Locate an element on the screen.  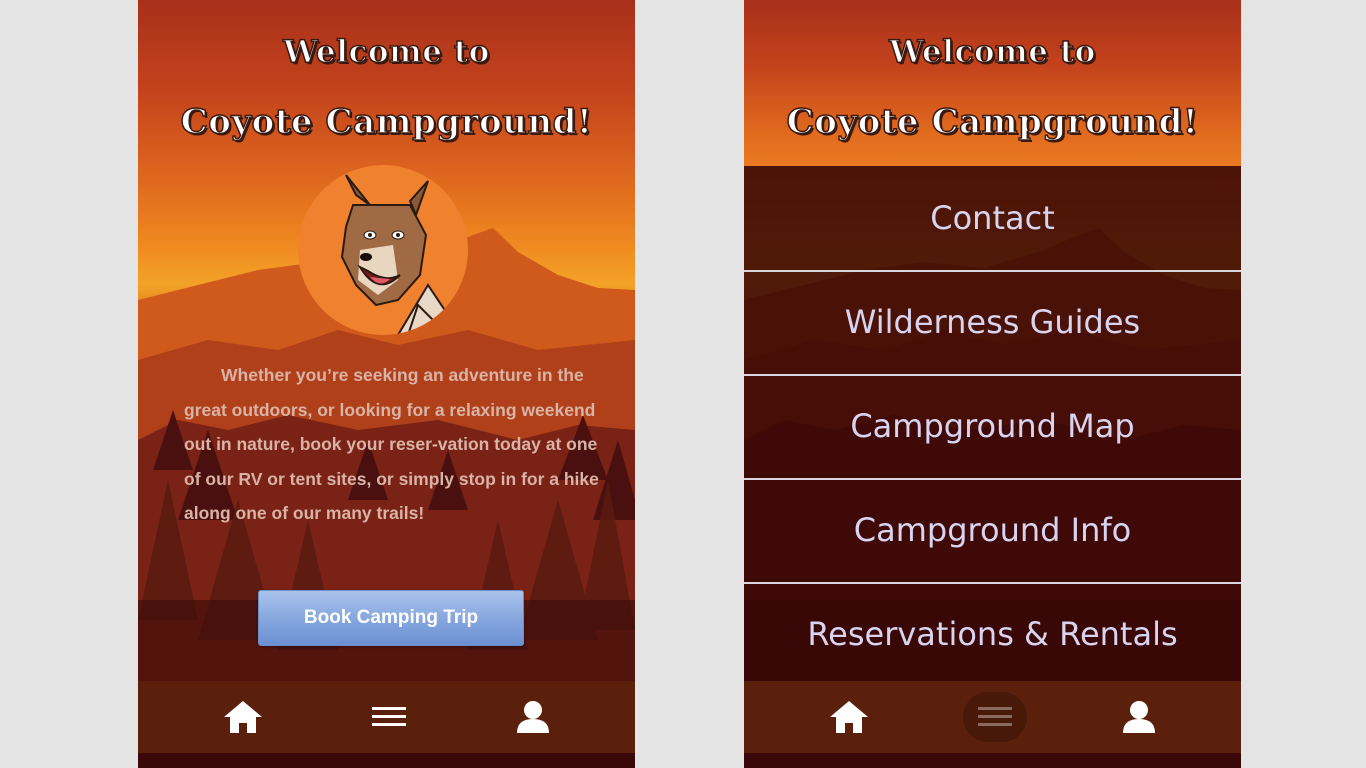
menu-item-reservations-rentals: Reservations & Rentals is located at coordinates (992, 634).